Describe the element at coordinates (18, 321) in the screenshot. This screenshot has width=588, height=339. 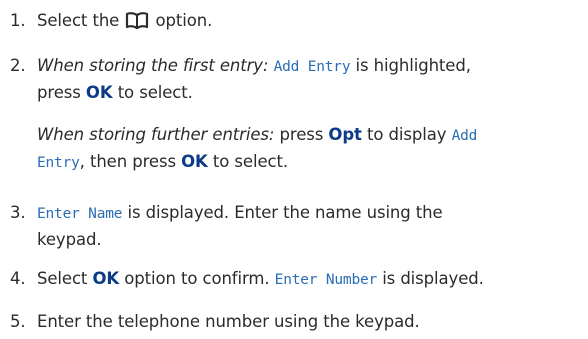
I see `step-number: 5.` at that location.